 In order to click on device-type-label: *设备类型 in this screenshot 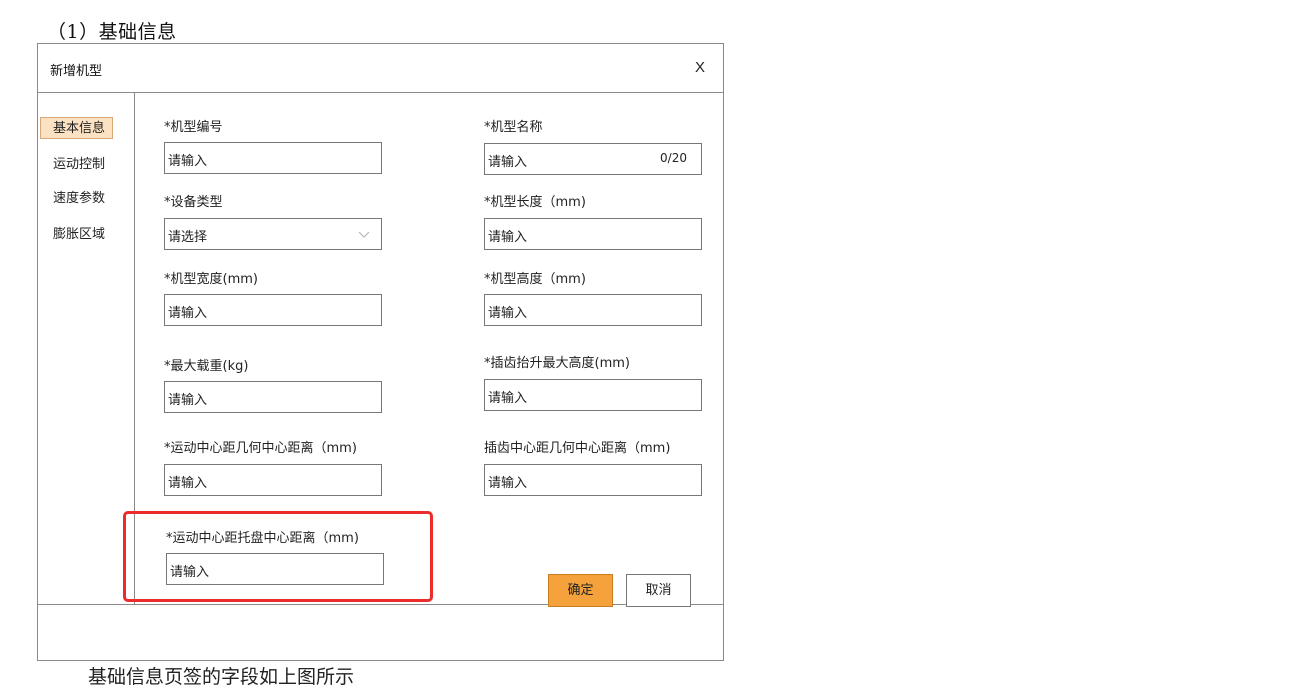, I will do `click(193, 202)`.